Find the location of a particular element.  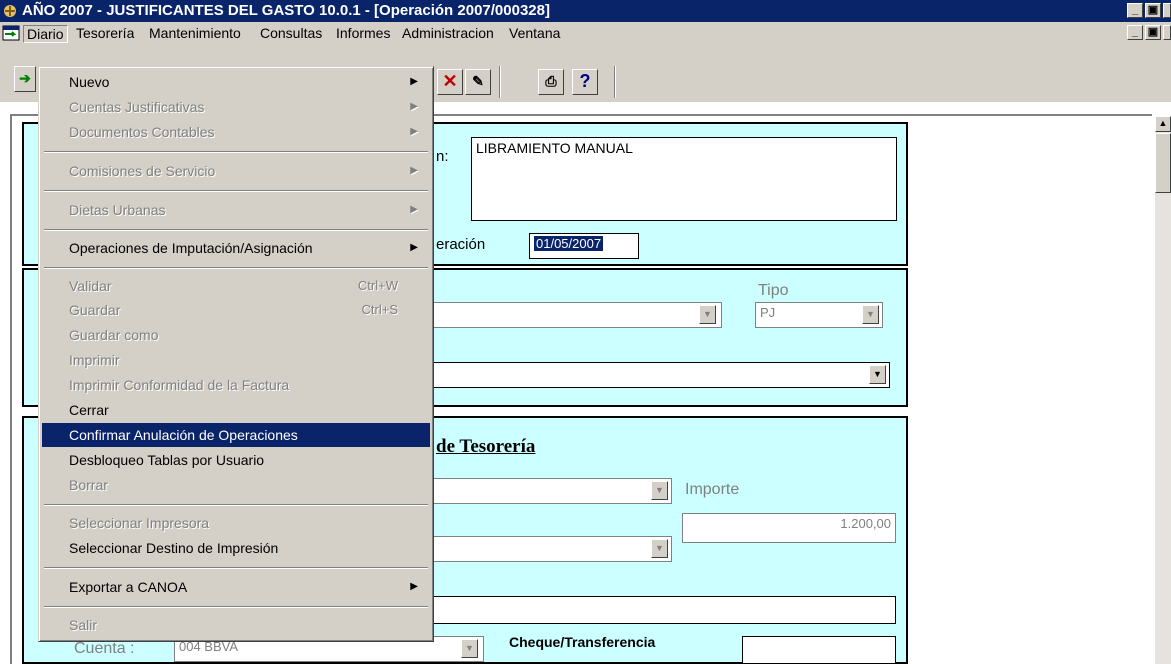

mdi-minimize-button: _ is located at coordinates (1135, 32).